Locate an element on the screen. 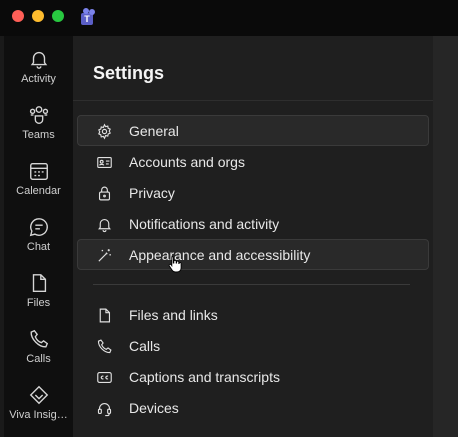  settings-item-notifications: Notifications and activity is located at coordinates (253, 223).